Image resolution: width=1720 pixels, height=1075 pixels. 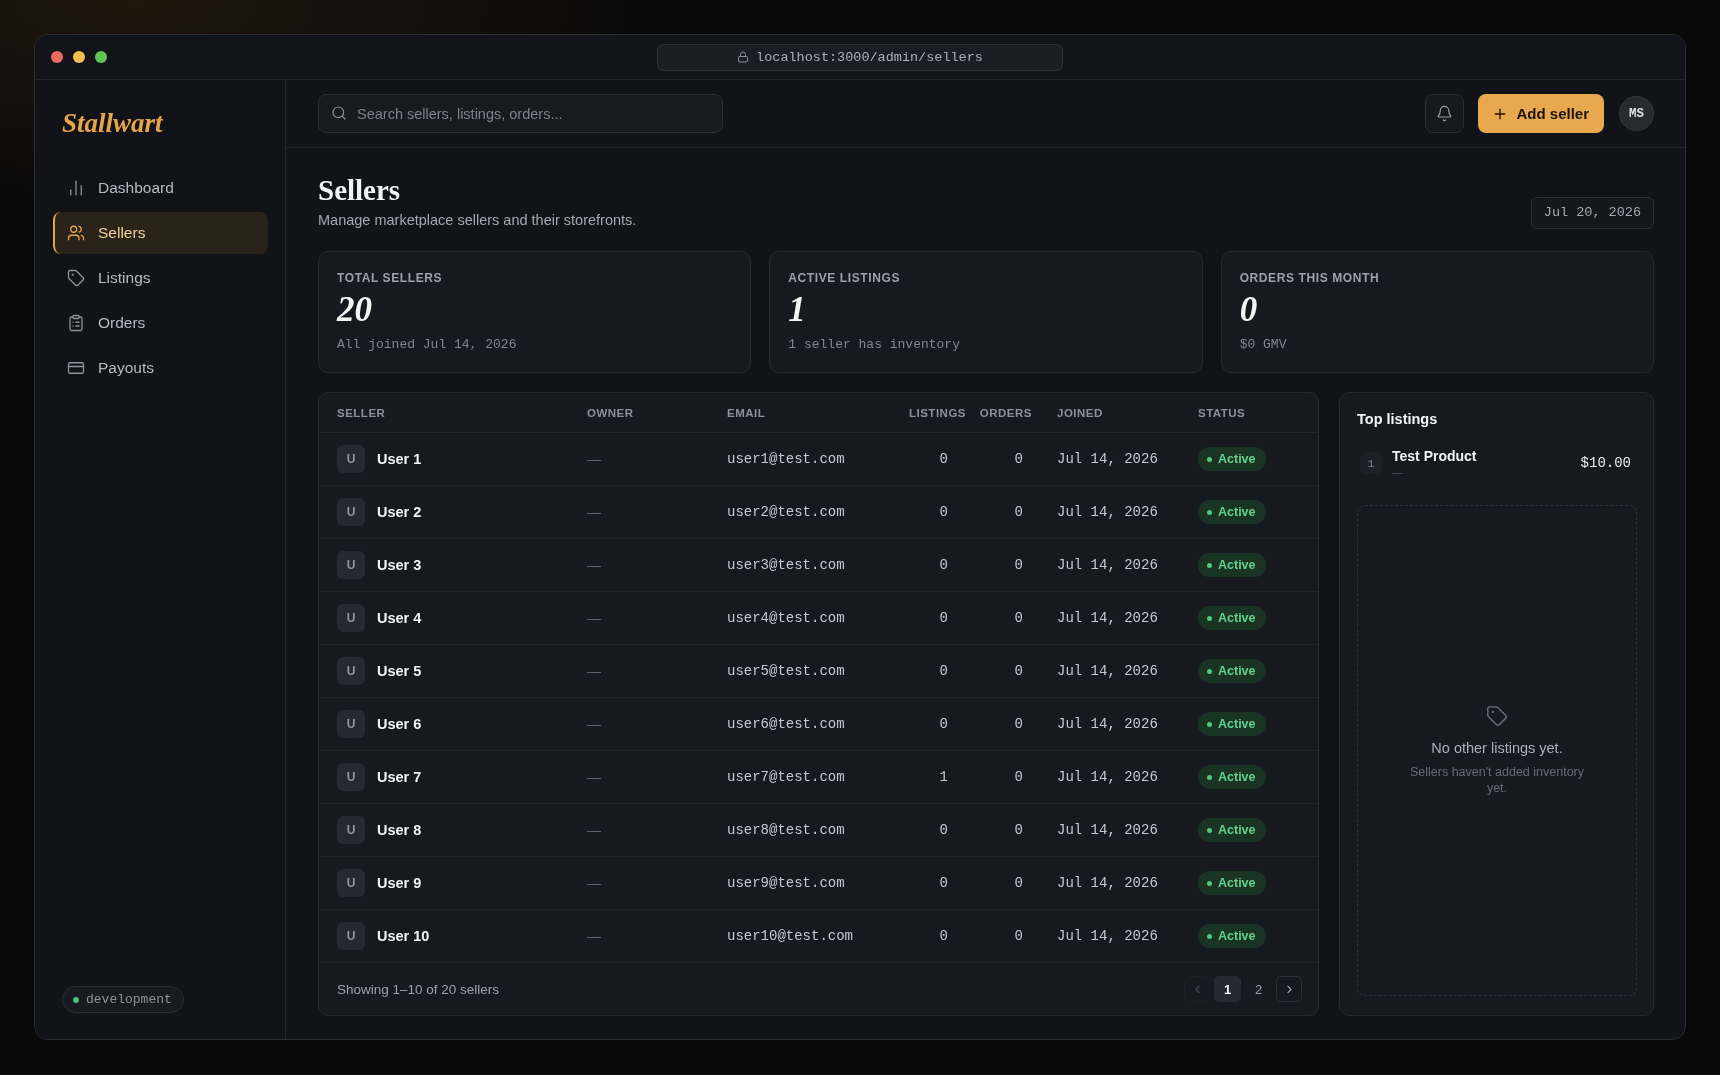 What do you see at coordinates (1636, 113) in the screenshot?
I see `user-avatar: MS` at bounding box center [1636, 113].